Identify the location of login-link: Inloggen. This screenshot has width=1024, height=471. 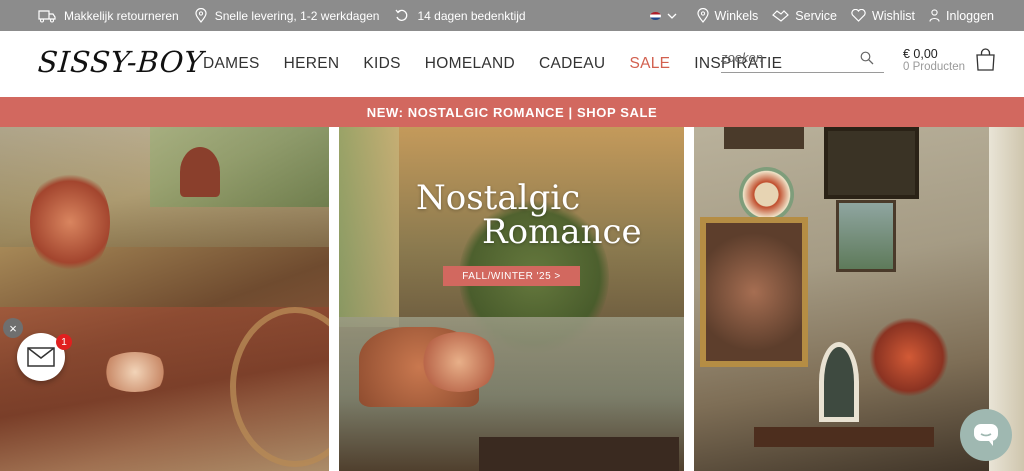
(961, 16).